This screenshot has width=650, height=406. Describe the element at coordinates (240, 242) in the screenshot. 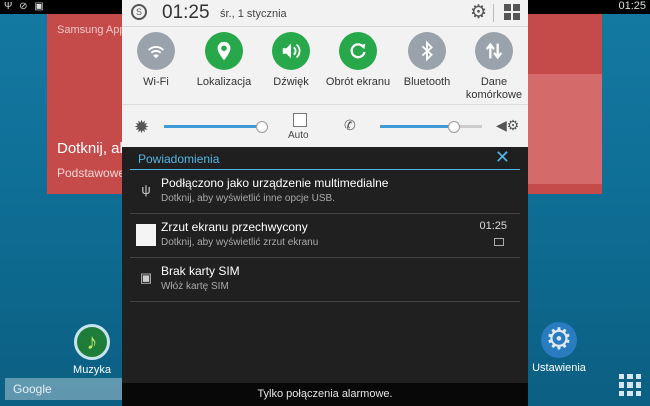

I see `notification-subtitle: Dotknij, aby wyświetlić zrzut ekranu` at that location.